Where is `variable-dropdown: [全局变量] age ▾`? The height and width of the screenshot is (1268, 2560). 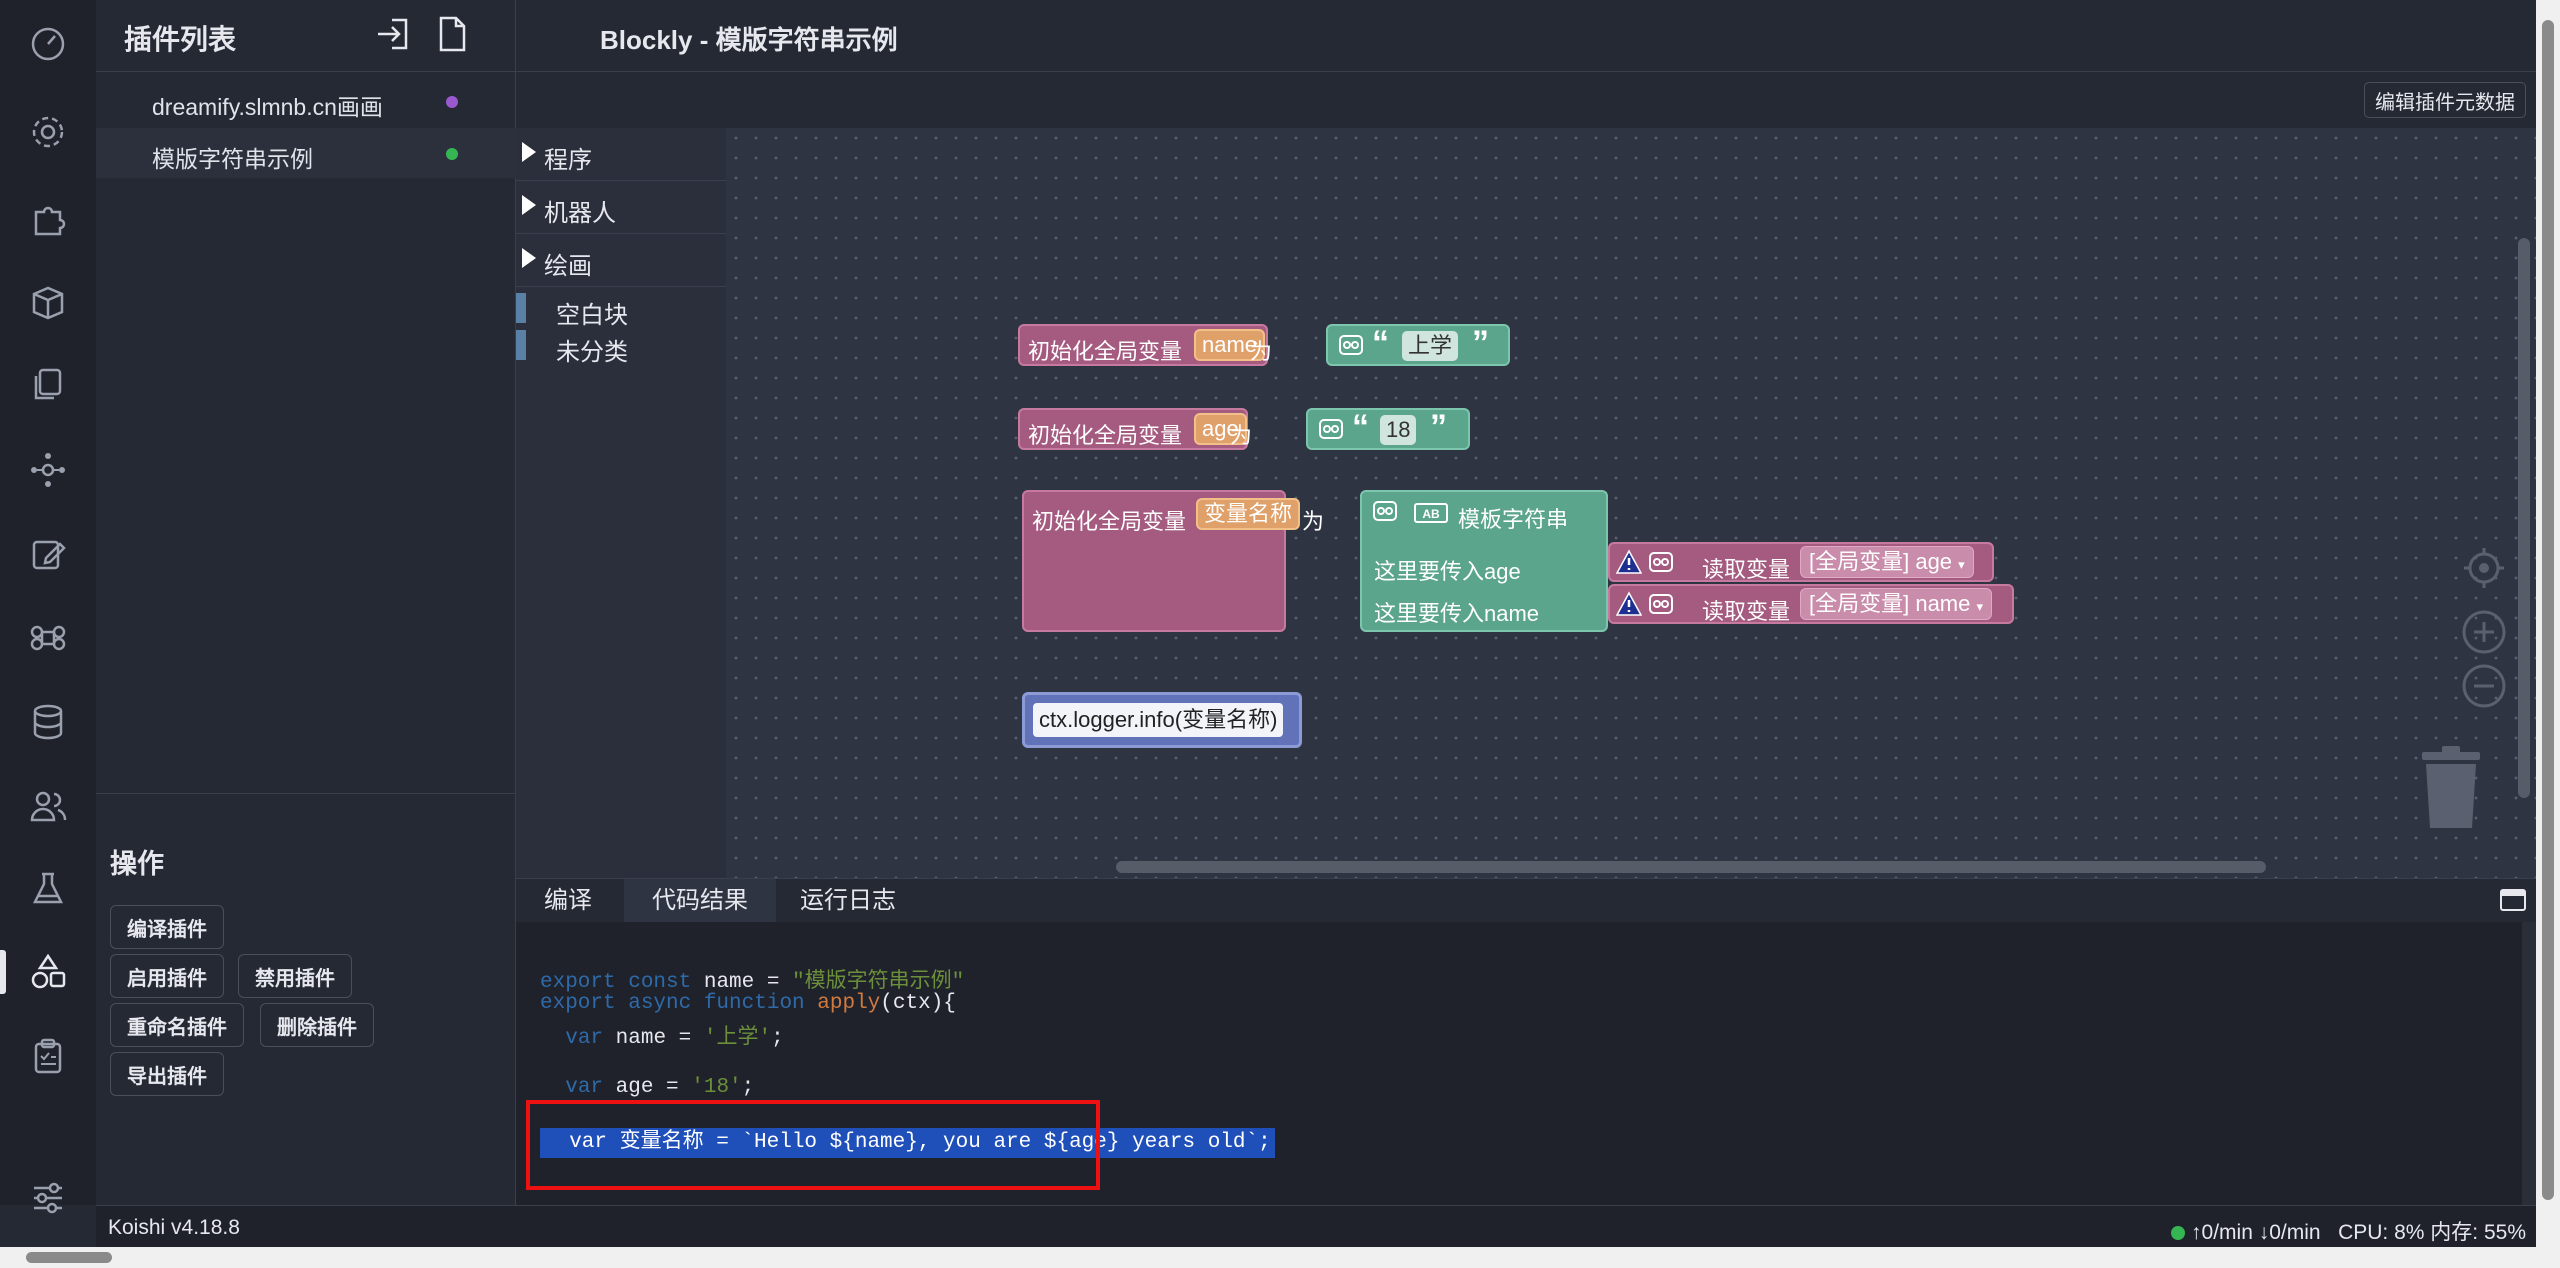
variable-dropdown: [全局变量] age ▾ is located at coordinates (1887, 562).